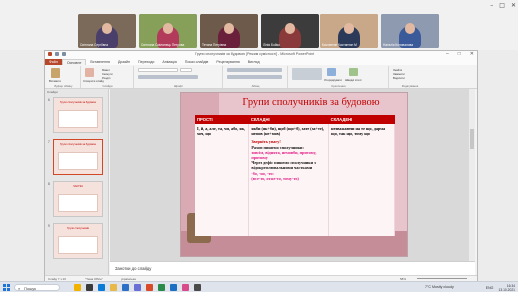 The image size is (518, 292). Describe the element at coordinates (78, 102) in the screenshot. I see `thumbnail-title: Групи сполучників за будовою` at that location.